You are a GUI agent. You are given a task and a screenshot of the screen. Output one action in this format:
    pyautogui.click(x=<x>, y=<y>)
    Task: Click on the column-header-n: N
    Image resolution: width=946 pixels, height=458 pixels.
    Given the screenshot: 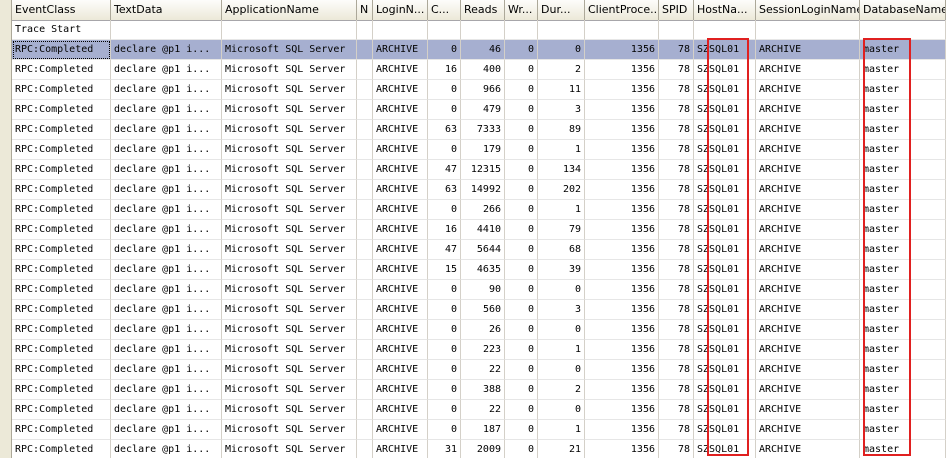 What is the action you would take?
    pyautogui.click(x=365, y=10)
    